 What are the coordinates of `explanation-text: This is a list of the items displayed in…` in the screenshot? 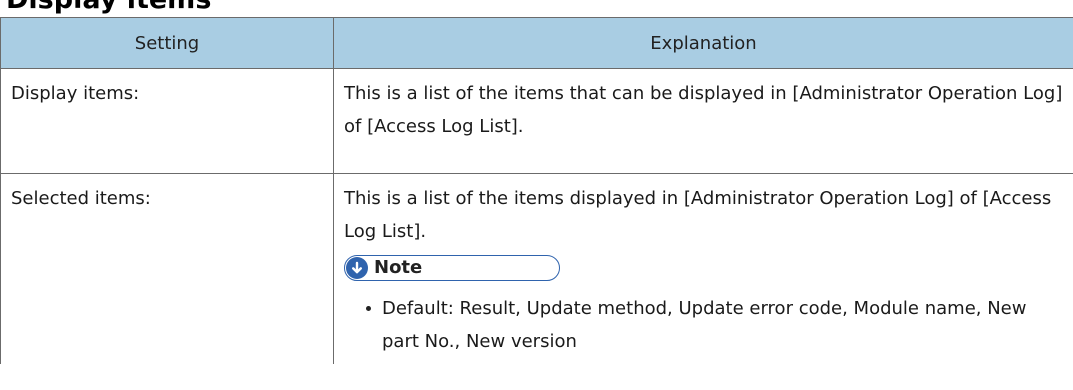 It's located at (698, 215).